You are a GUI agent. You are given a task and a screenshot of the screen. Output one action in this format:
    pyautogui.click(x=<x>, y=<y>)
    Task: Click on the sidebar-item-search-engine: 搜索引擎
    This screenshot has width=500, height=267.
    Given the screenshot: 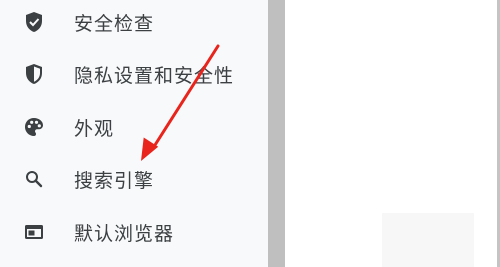 What is the action you would take?
    pyautogui.click(x=134, y=179)
    